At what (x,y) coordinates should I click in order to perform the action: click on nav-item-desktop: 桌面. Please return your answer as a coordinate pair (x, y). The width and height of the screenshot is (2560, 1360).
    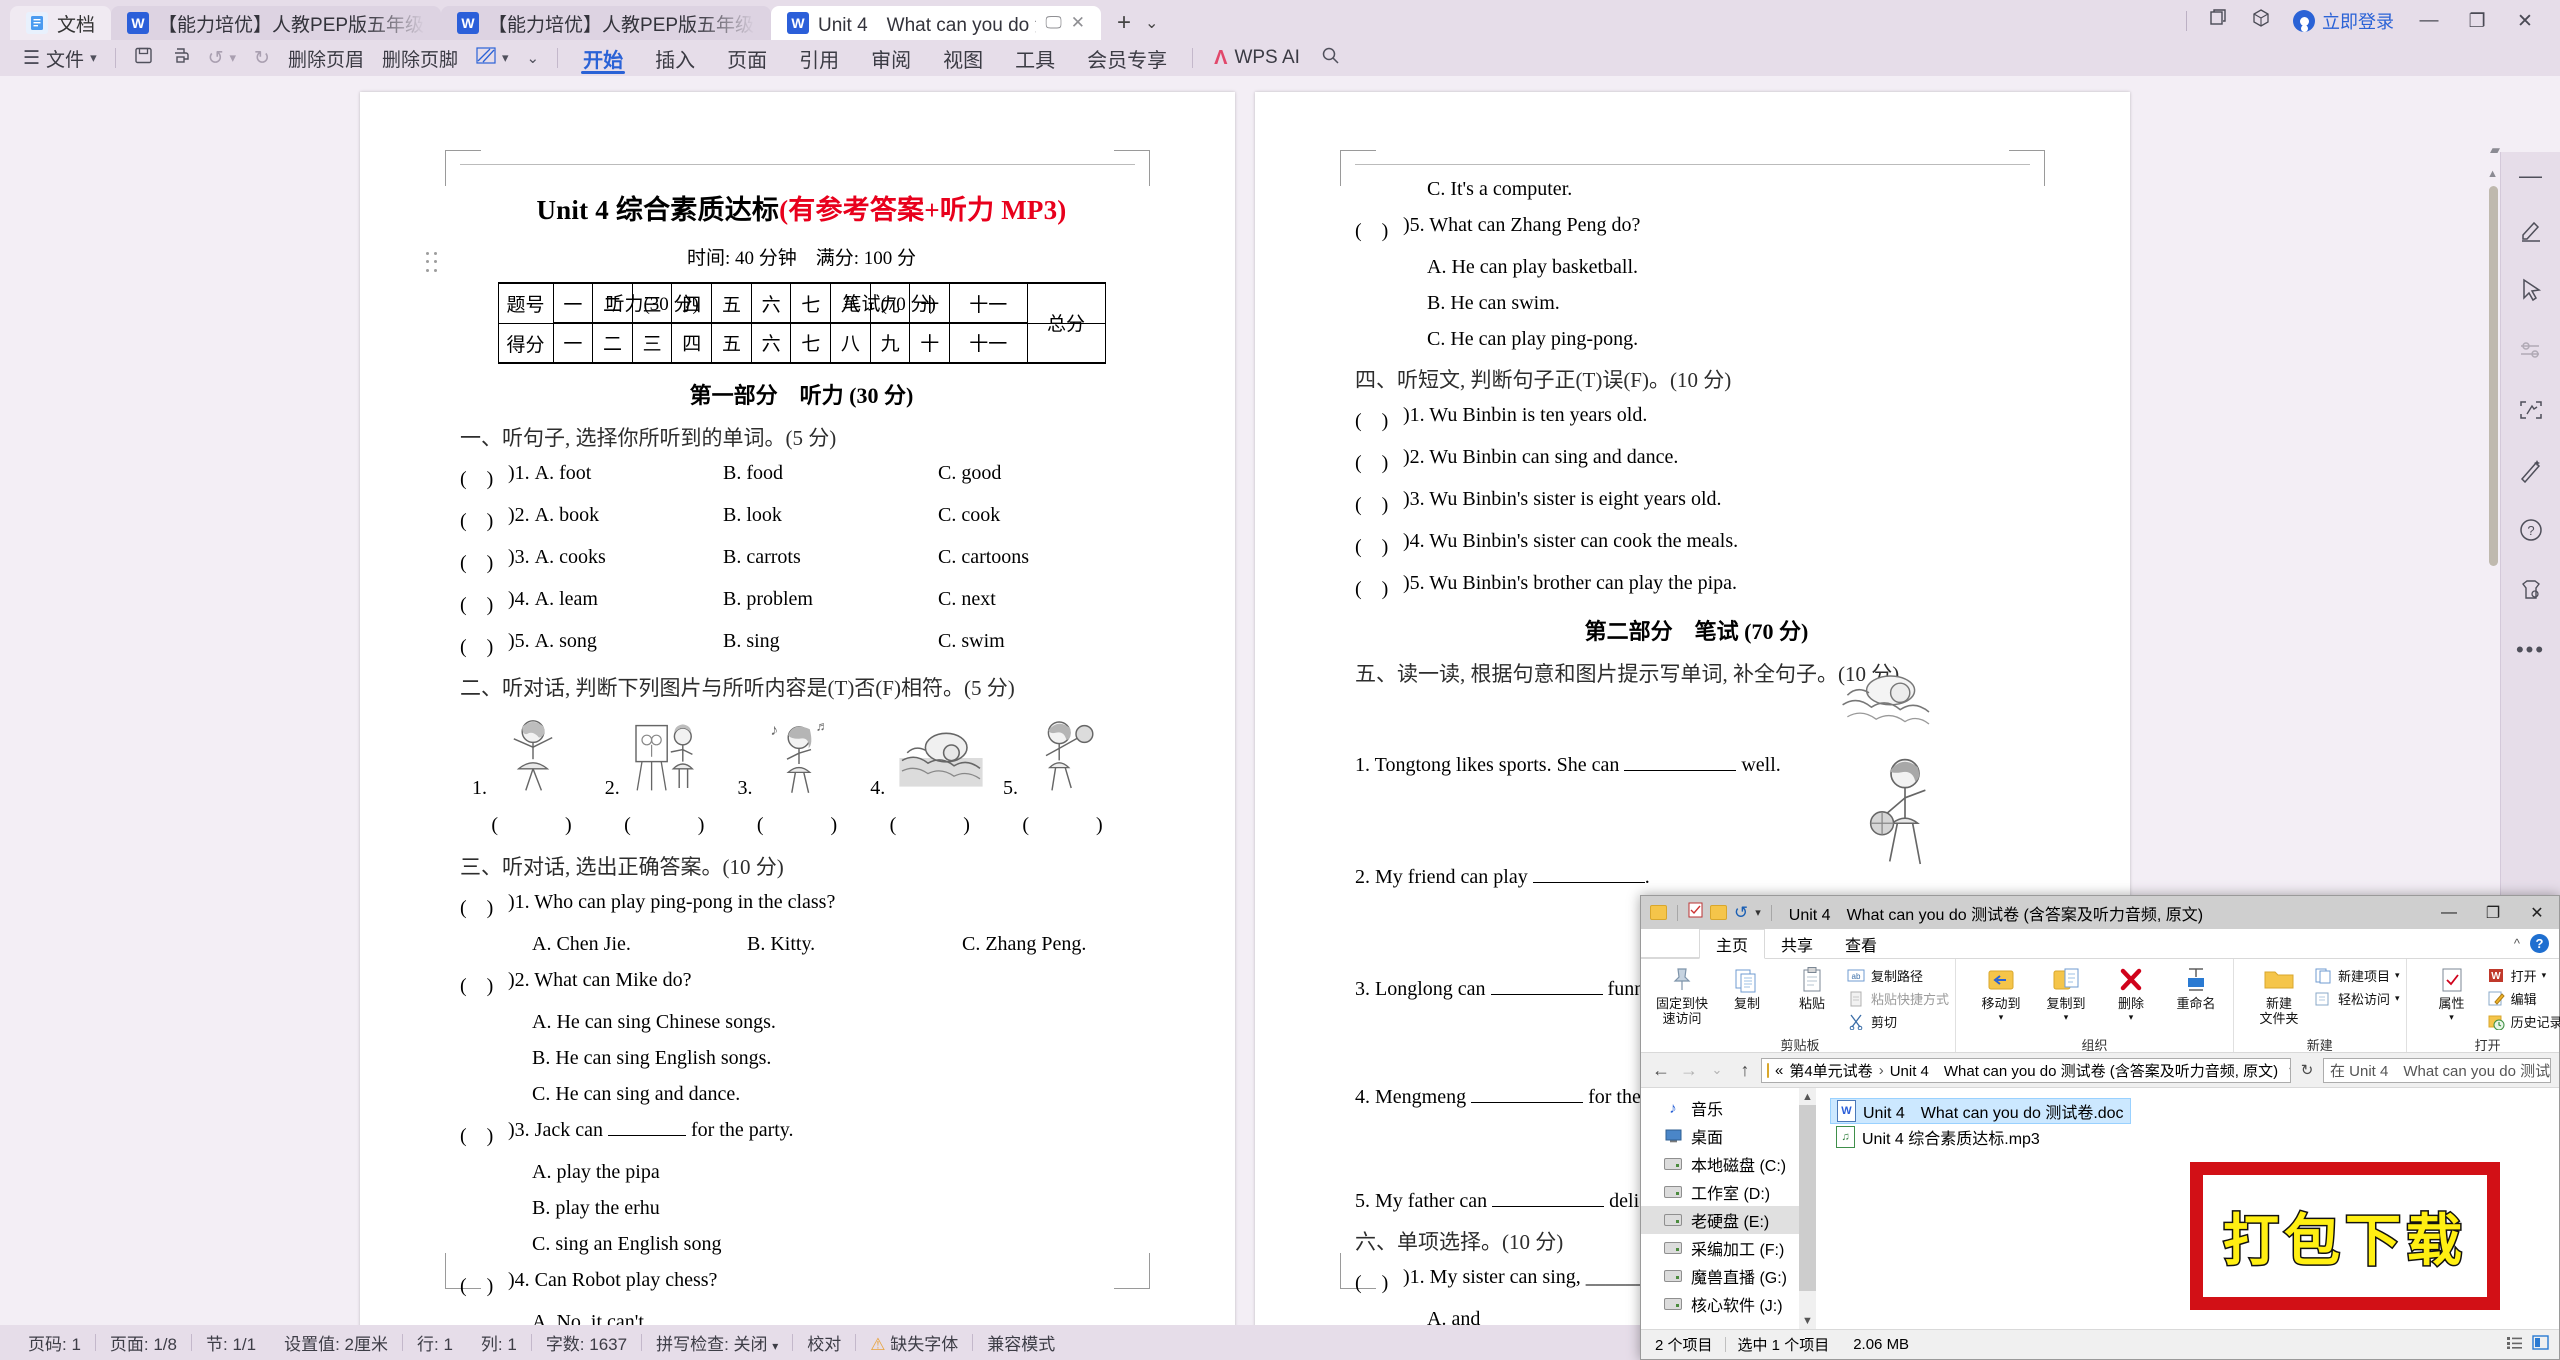
    Looking at the image, I should click on (1728, 1136).